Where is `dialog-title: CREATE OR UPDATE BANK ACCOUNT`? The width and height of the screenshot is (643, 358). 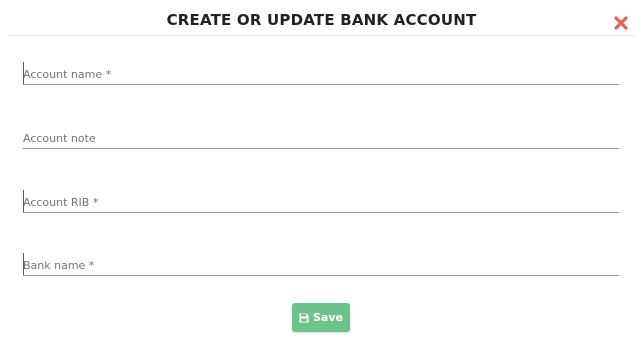 dialog-title: CREATE OR UPDATE BANK ACCOUNT is located at coordinates (321, 20).